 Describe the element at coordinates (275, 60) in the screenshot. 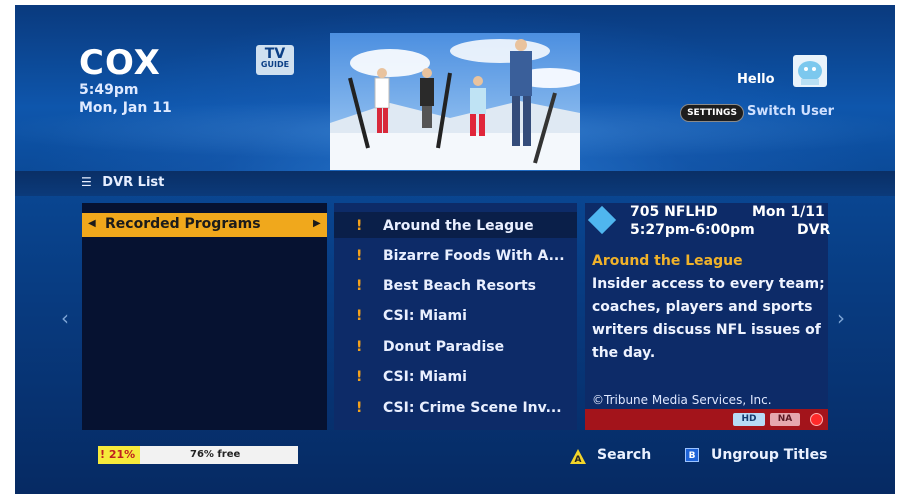

I see `tv-guide-logo: TV GUIDE` at that location.